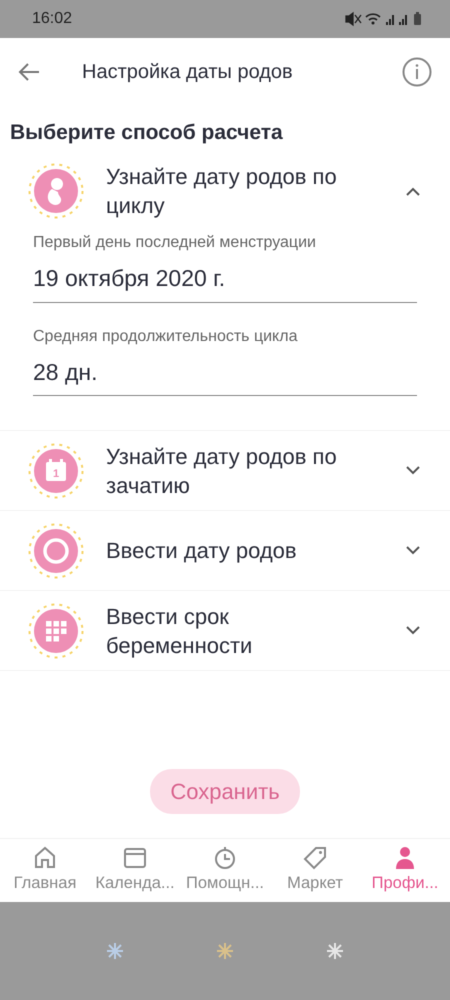 Image resolution: width=450 pixels, height=1000 pixels. What do you see at coordinates (243, 551) in the screenshot?
I see `method-title: Ввести дату родов` at bounding box center [243, 551].